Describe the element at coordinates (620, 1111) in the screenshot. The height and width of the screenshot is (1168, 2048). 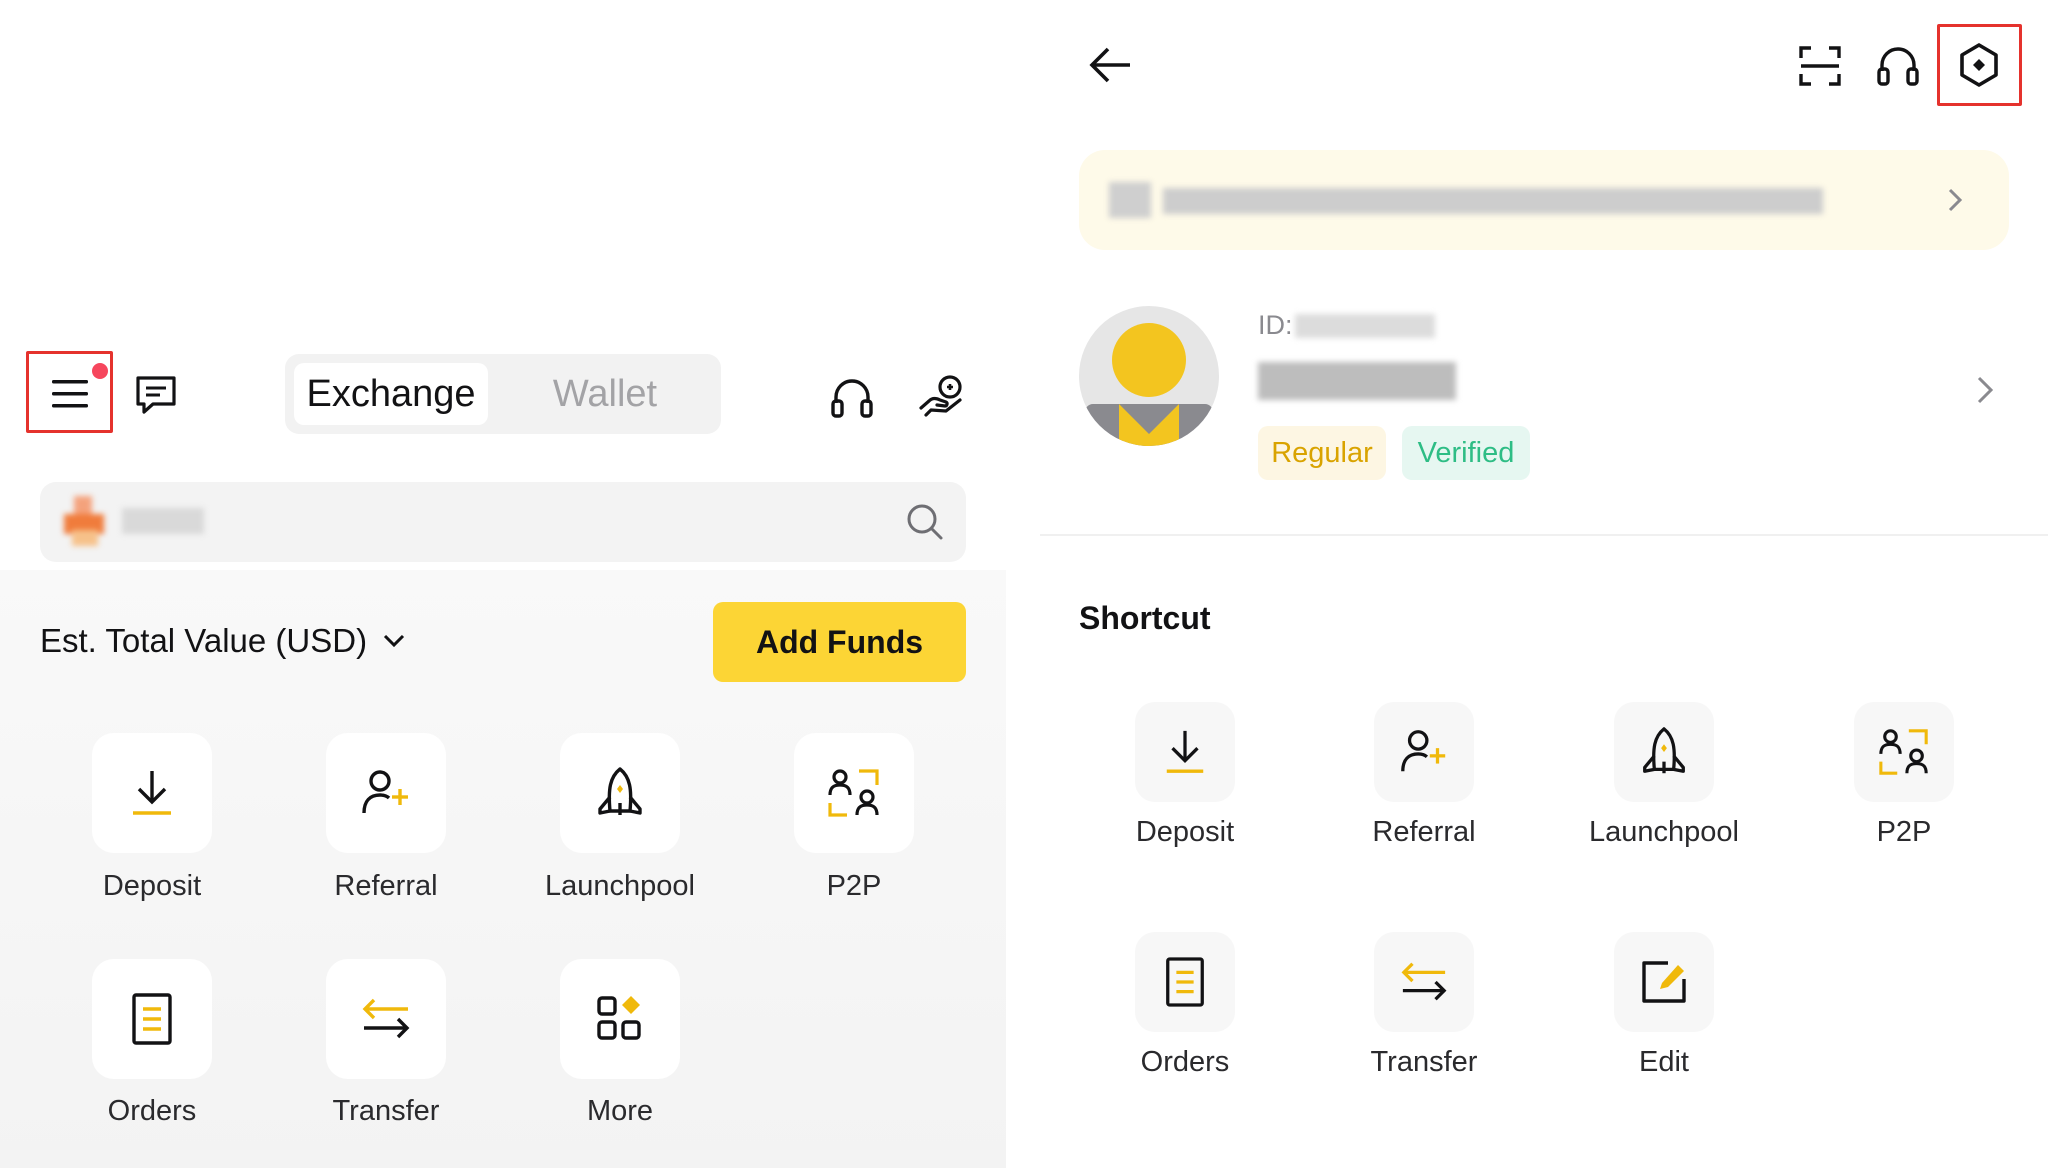
I see `shortcut-label: More` at that location.